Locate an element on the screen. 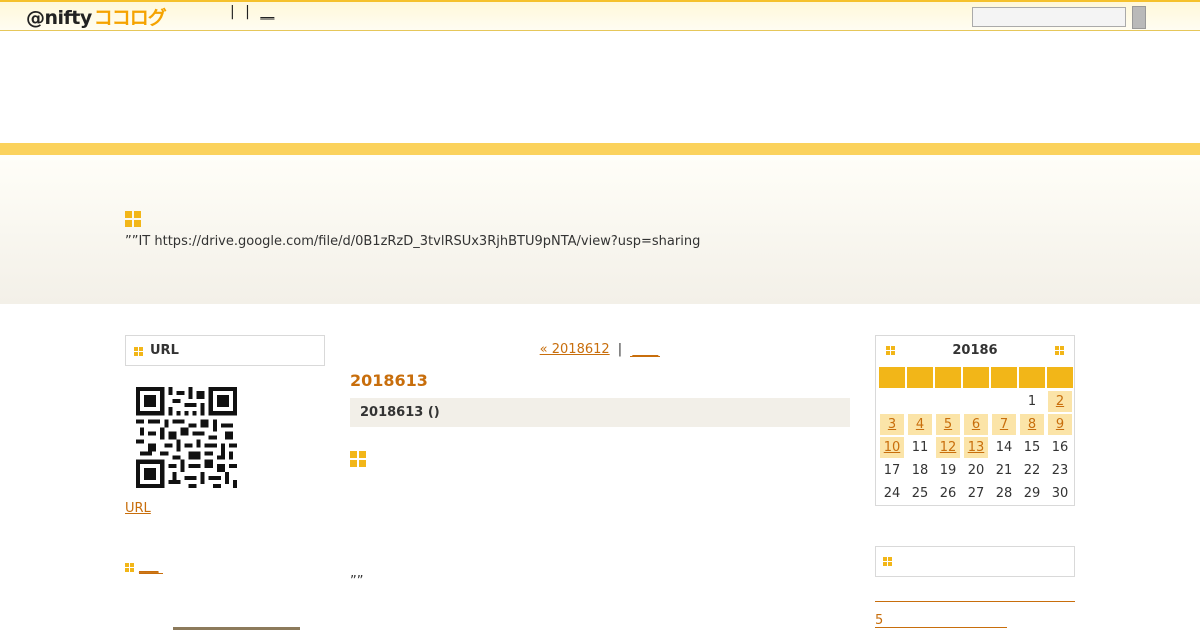 This screenshot has width=1200, height=630. url-widget-header: URL is located at coordinates (225, 350).